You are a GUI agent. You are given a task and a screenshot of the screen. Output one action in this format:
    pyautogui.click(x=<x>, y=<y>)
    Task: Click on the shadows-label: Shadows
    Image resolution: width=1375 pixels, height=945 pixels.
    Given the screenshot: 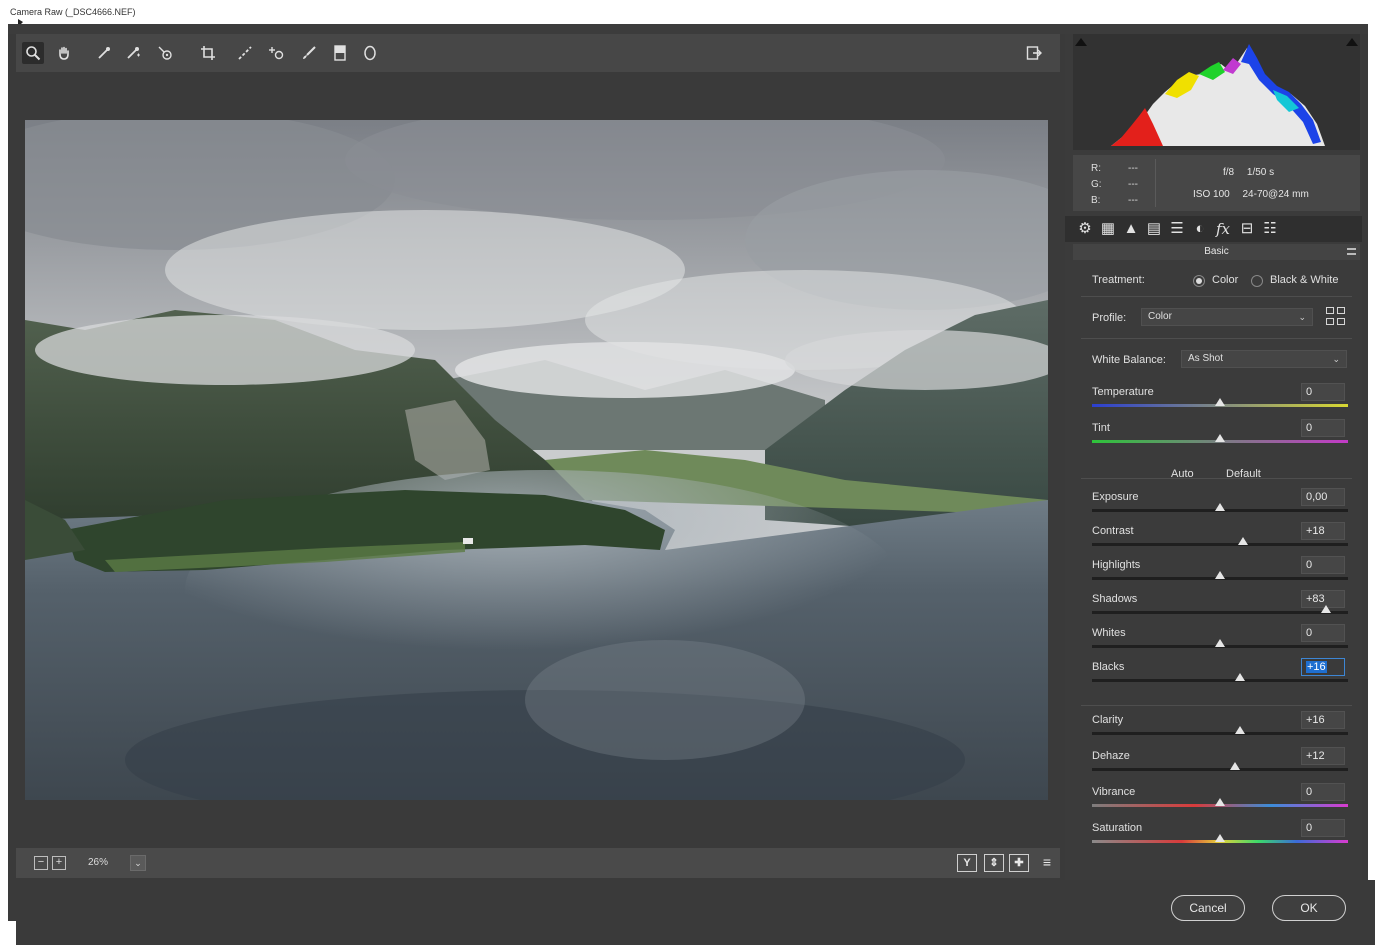 What is the action you would take?
    pyautogui.click(x=1115, y=599)
    